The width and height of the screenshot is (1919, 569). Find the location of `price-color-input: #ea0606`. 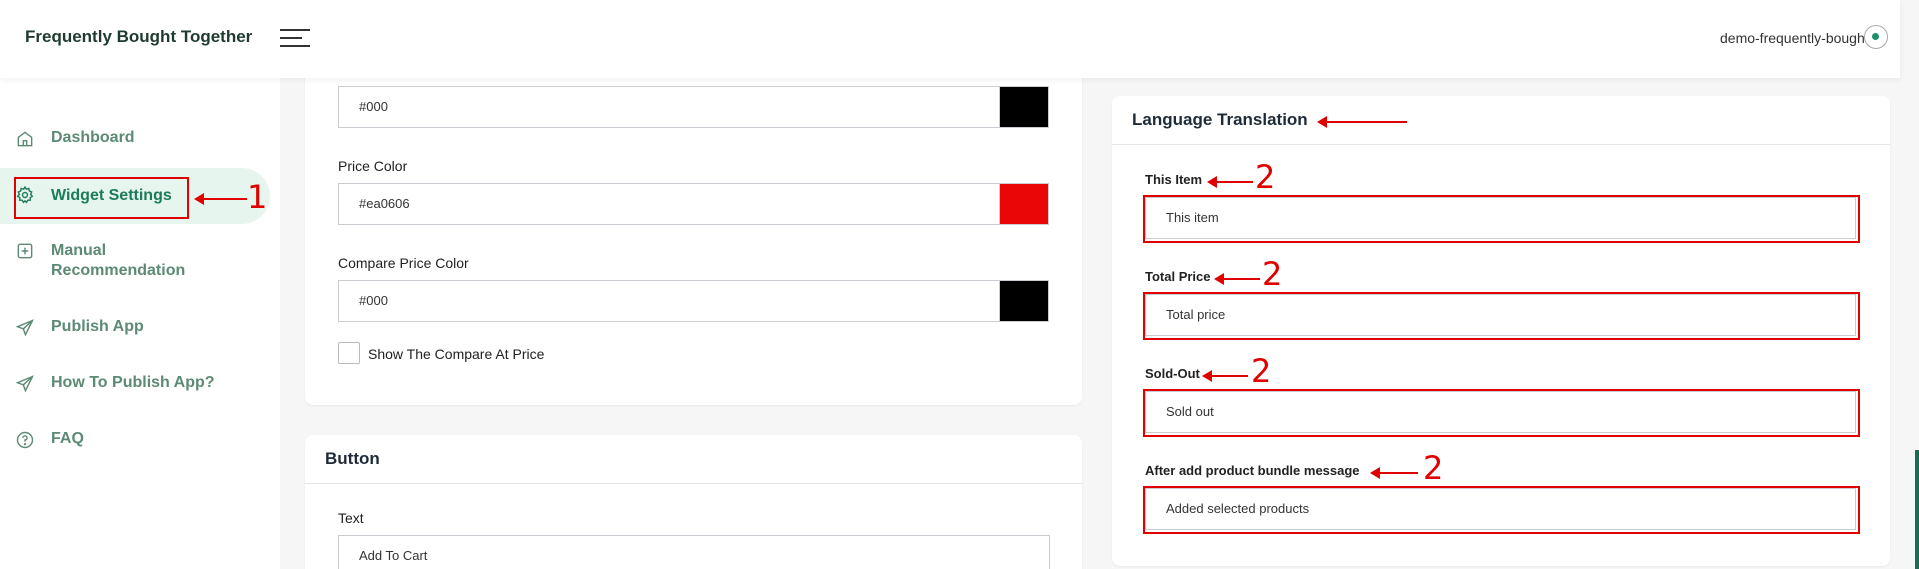

price-color-input: #ea0606 is located at coordinates (669, 204).